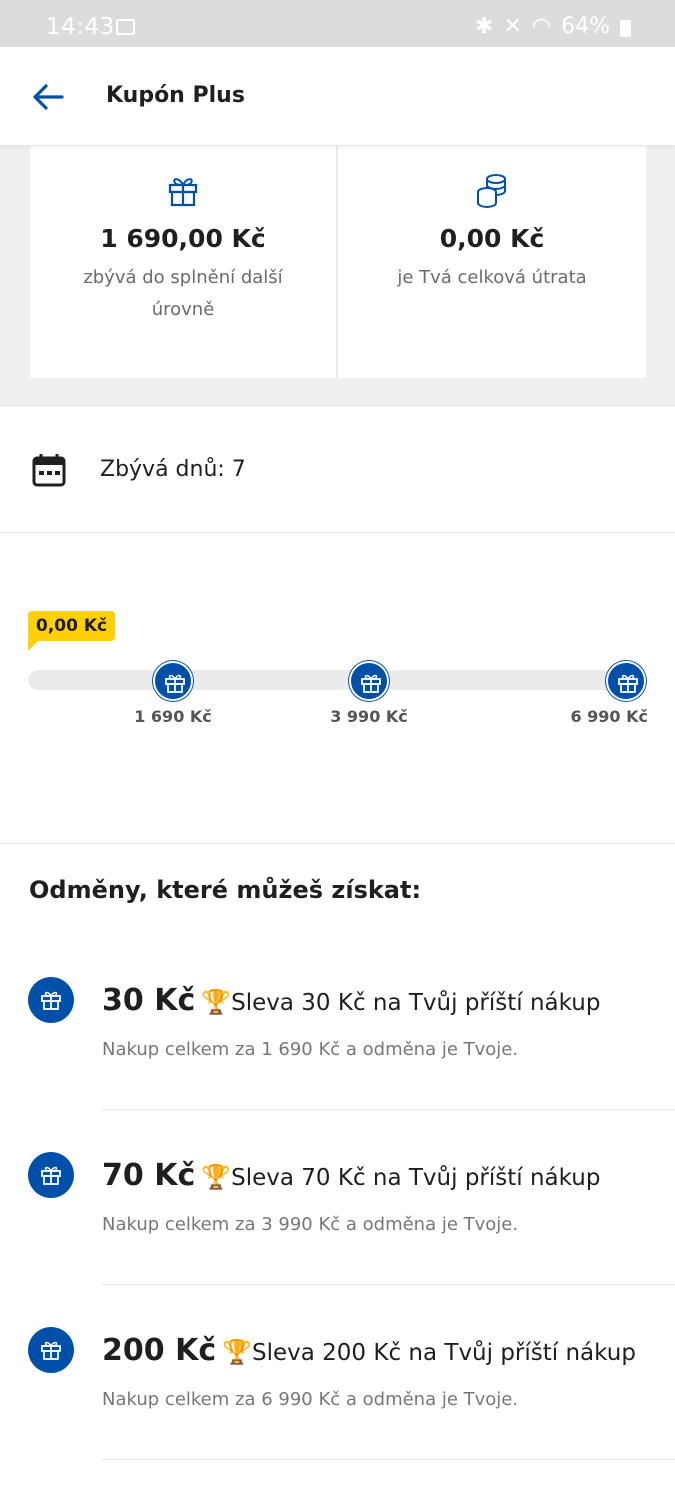 The width and height of the screenshot is (675, 1500). I want to click on progress-track, so click(337, 680).